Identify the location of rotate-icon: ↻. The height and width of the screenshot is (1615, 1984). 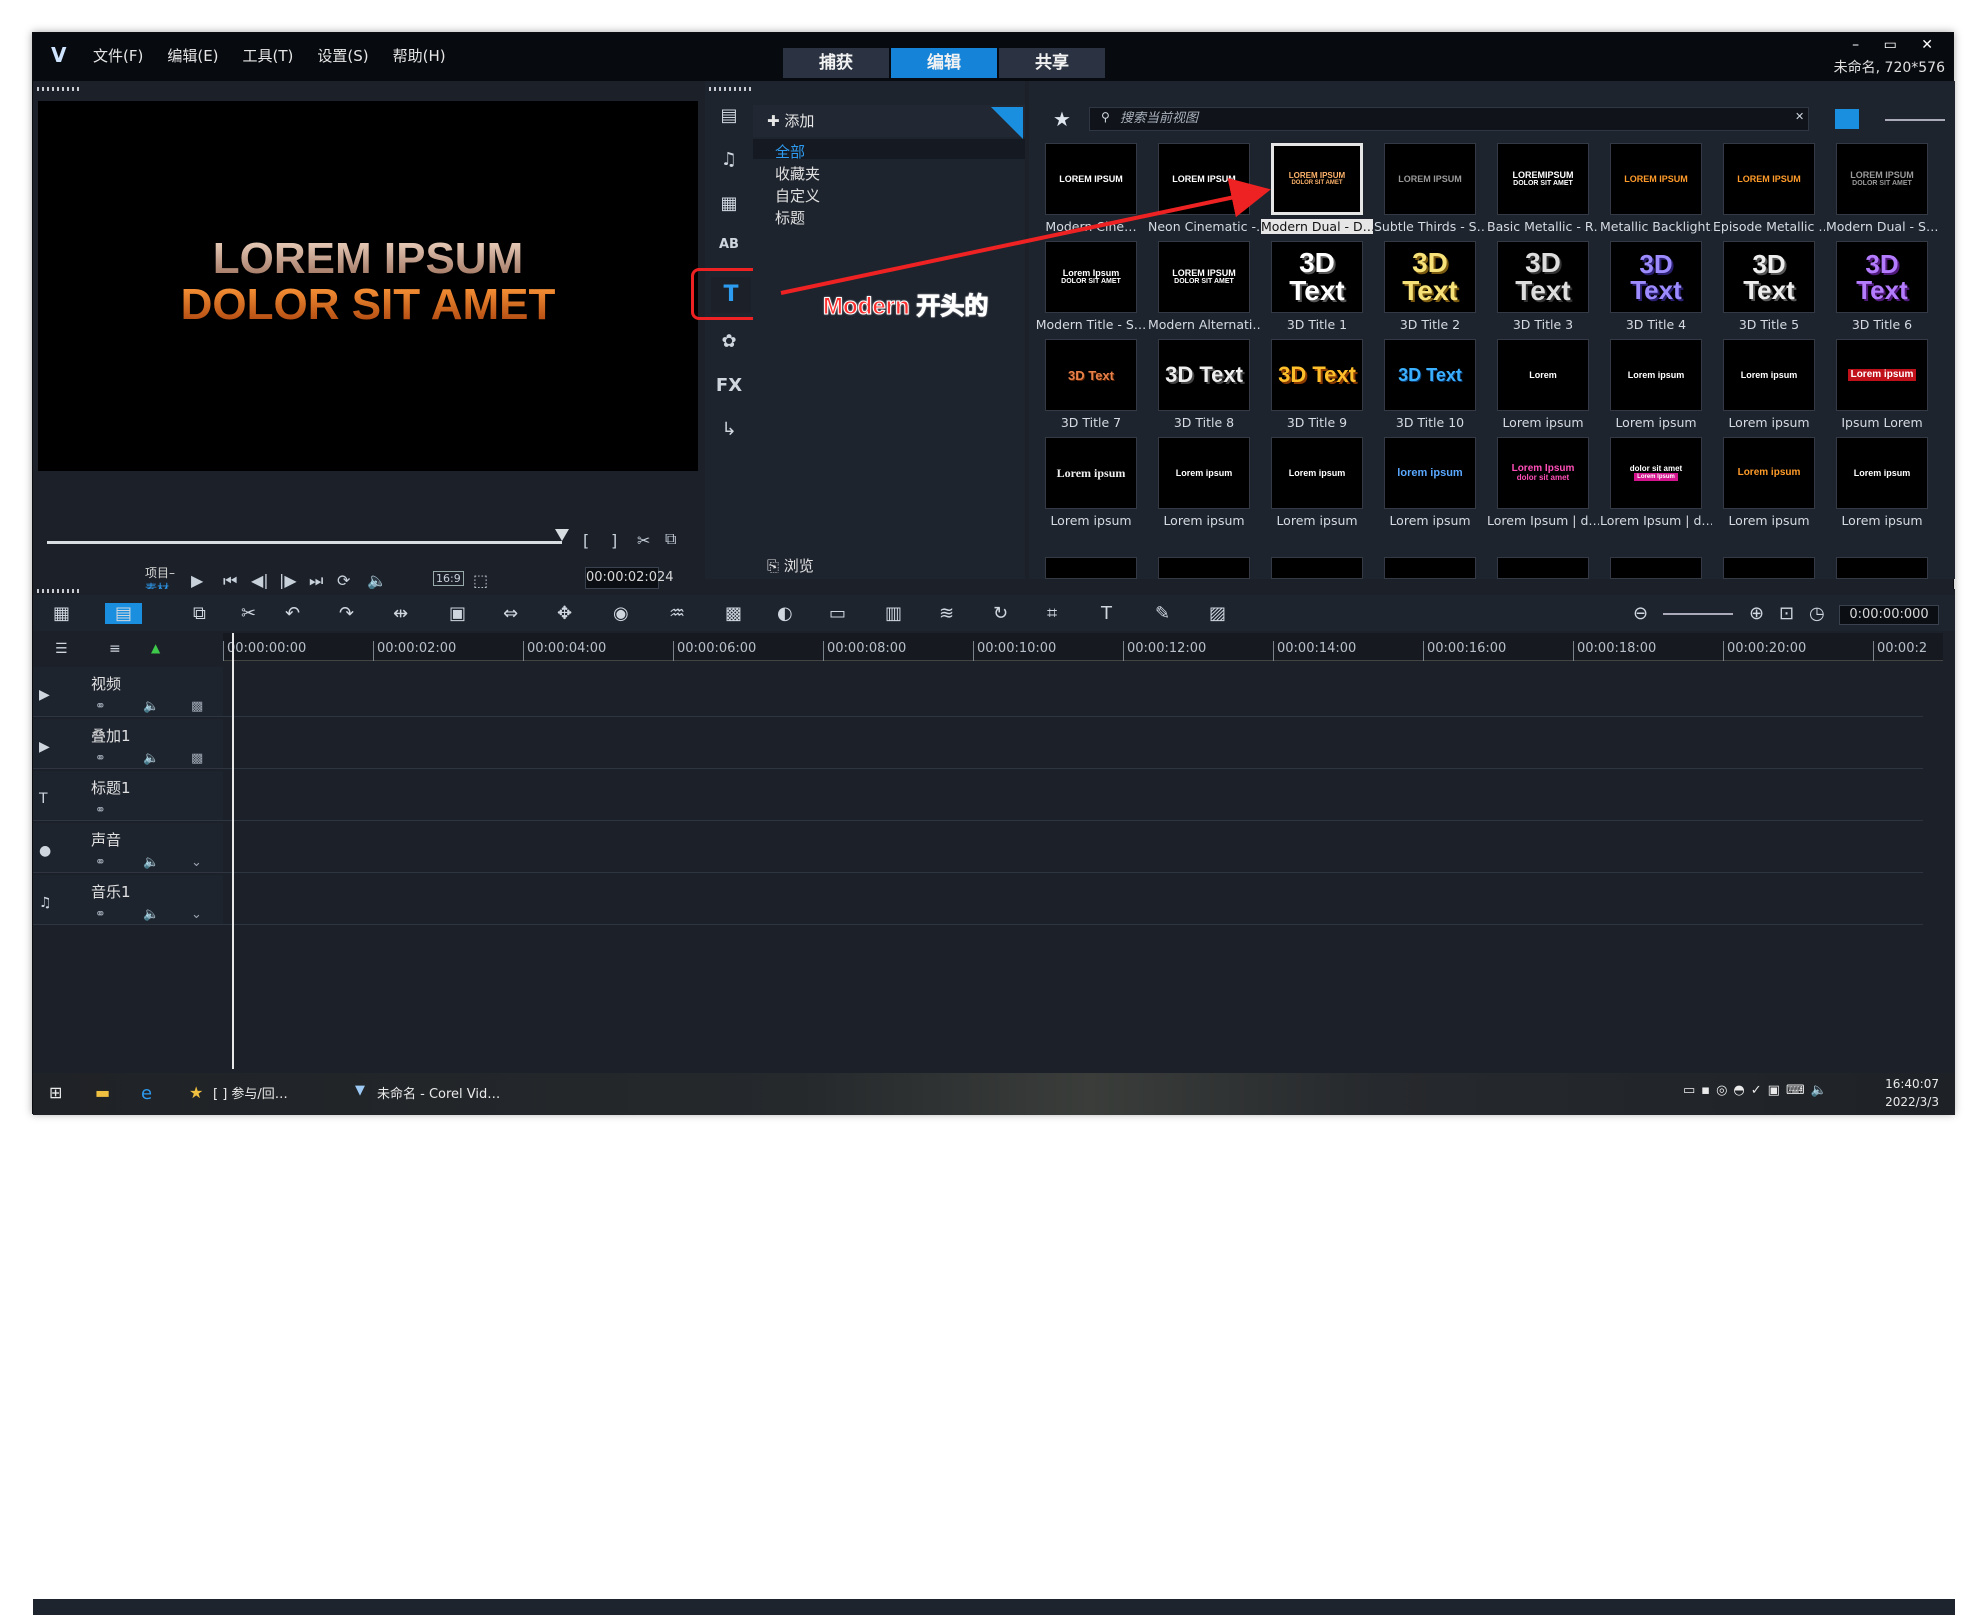
(1000, 613).